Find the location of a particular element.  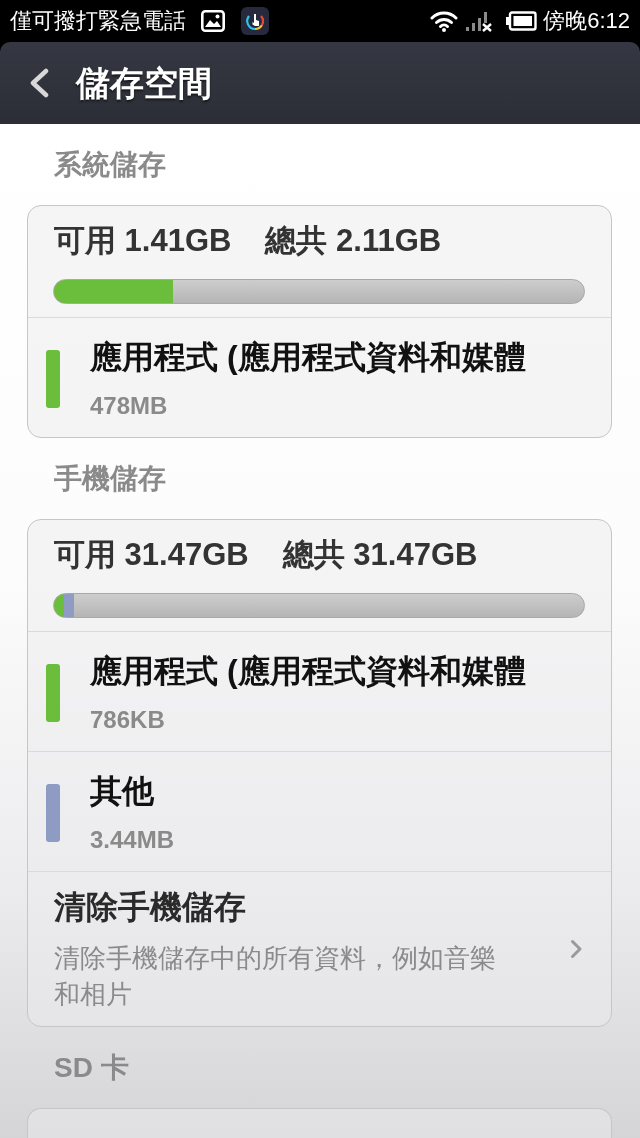

back-icon is located at coordinates (39, 83).